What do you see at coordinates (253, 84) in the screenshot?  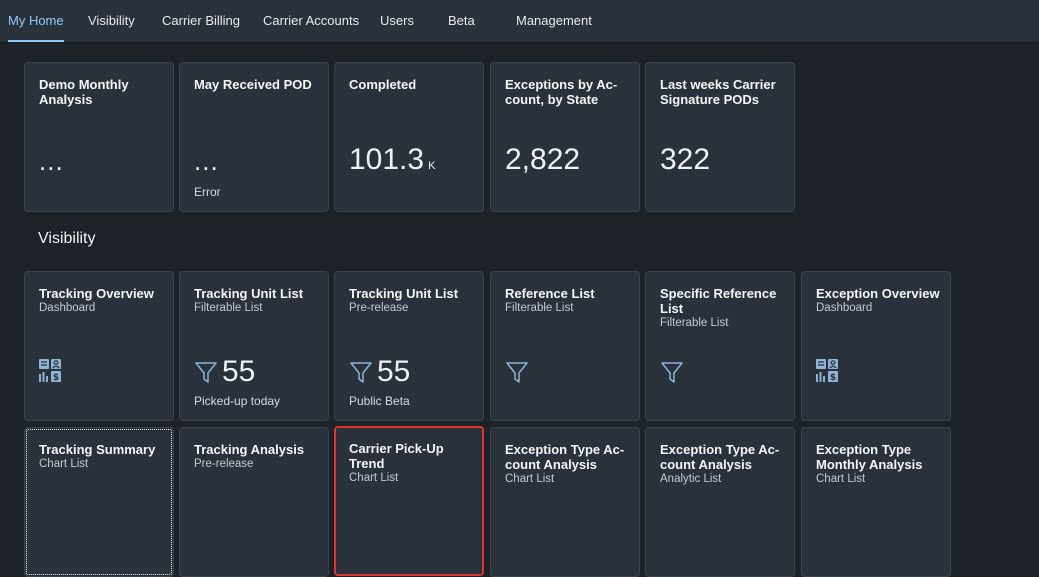 I see `tile-title: May Received POD` at bounding box center [253, 84].